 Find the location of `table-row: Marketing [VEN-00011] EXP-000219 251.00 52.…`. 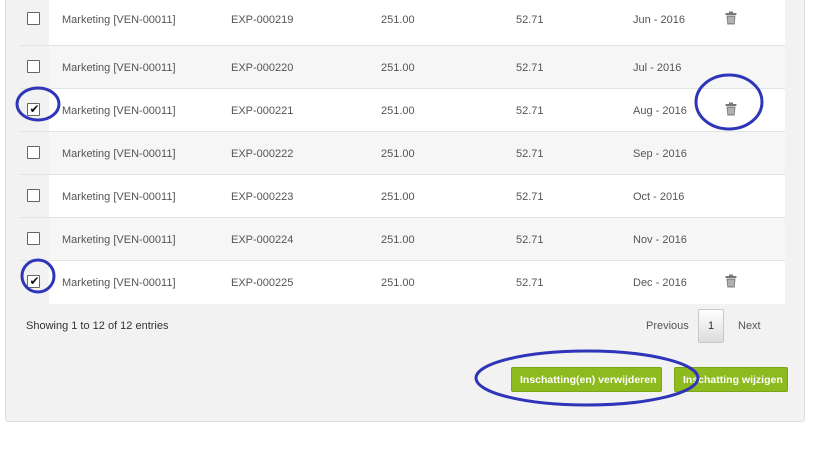

table-row: Marketing [VEN-00011] EXP-000219 251.00 52.… is located at coordinates (402, 23).